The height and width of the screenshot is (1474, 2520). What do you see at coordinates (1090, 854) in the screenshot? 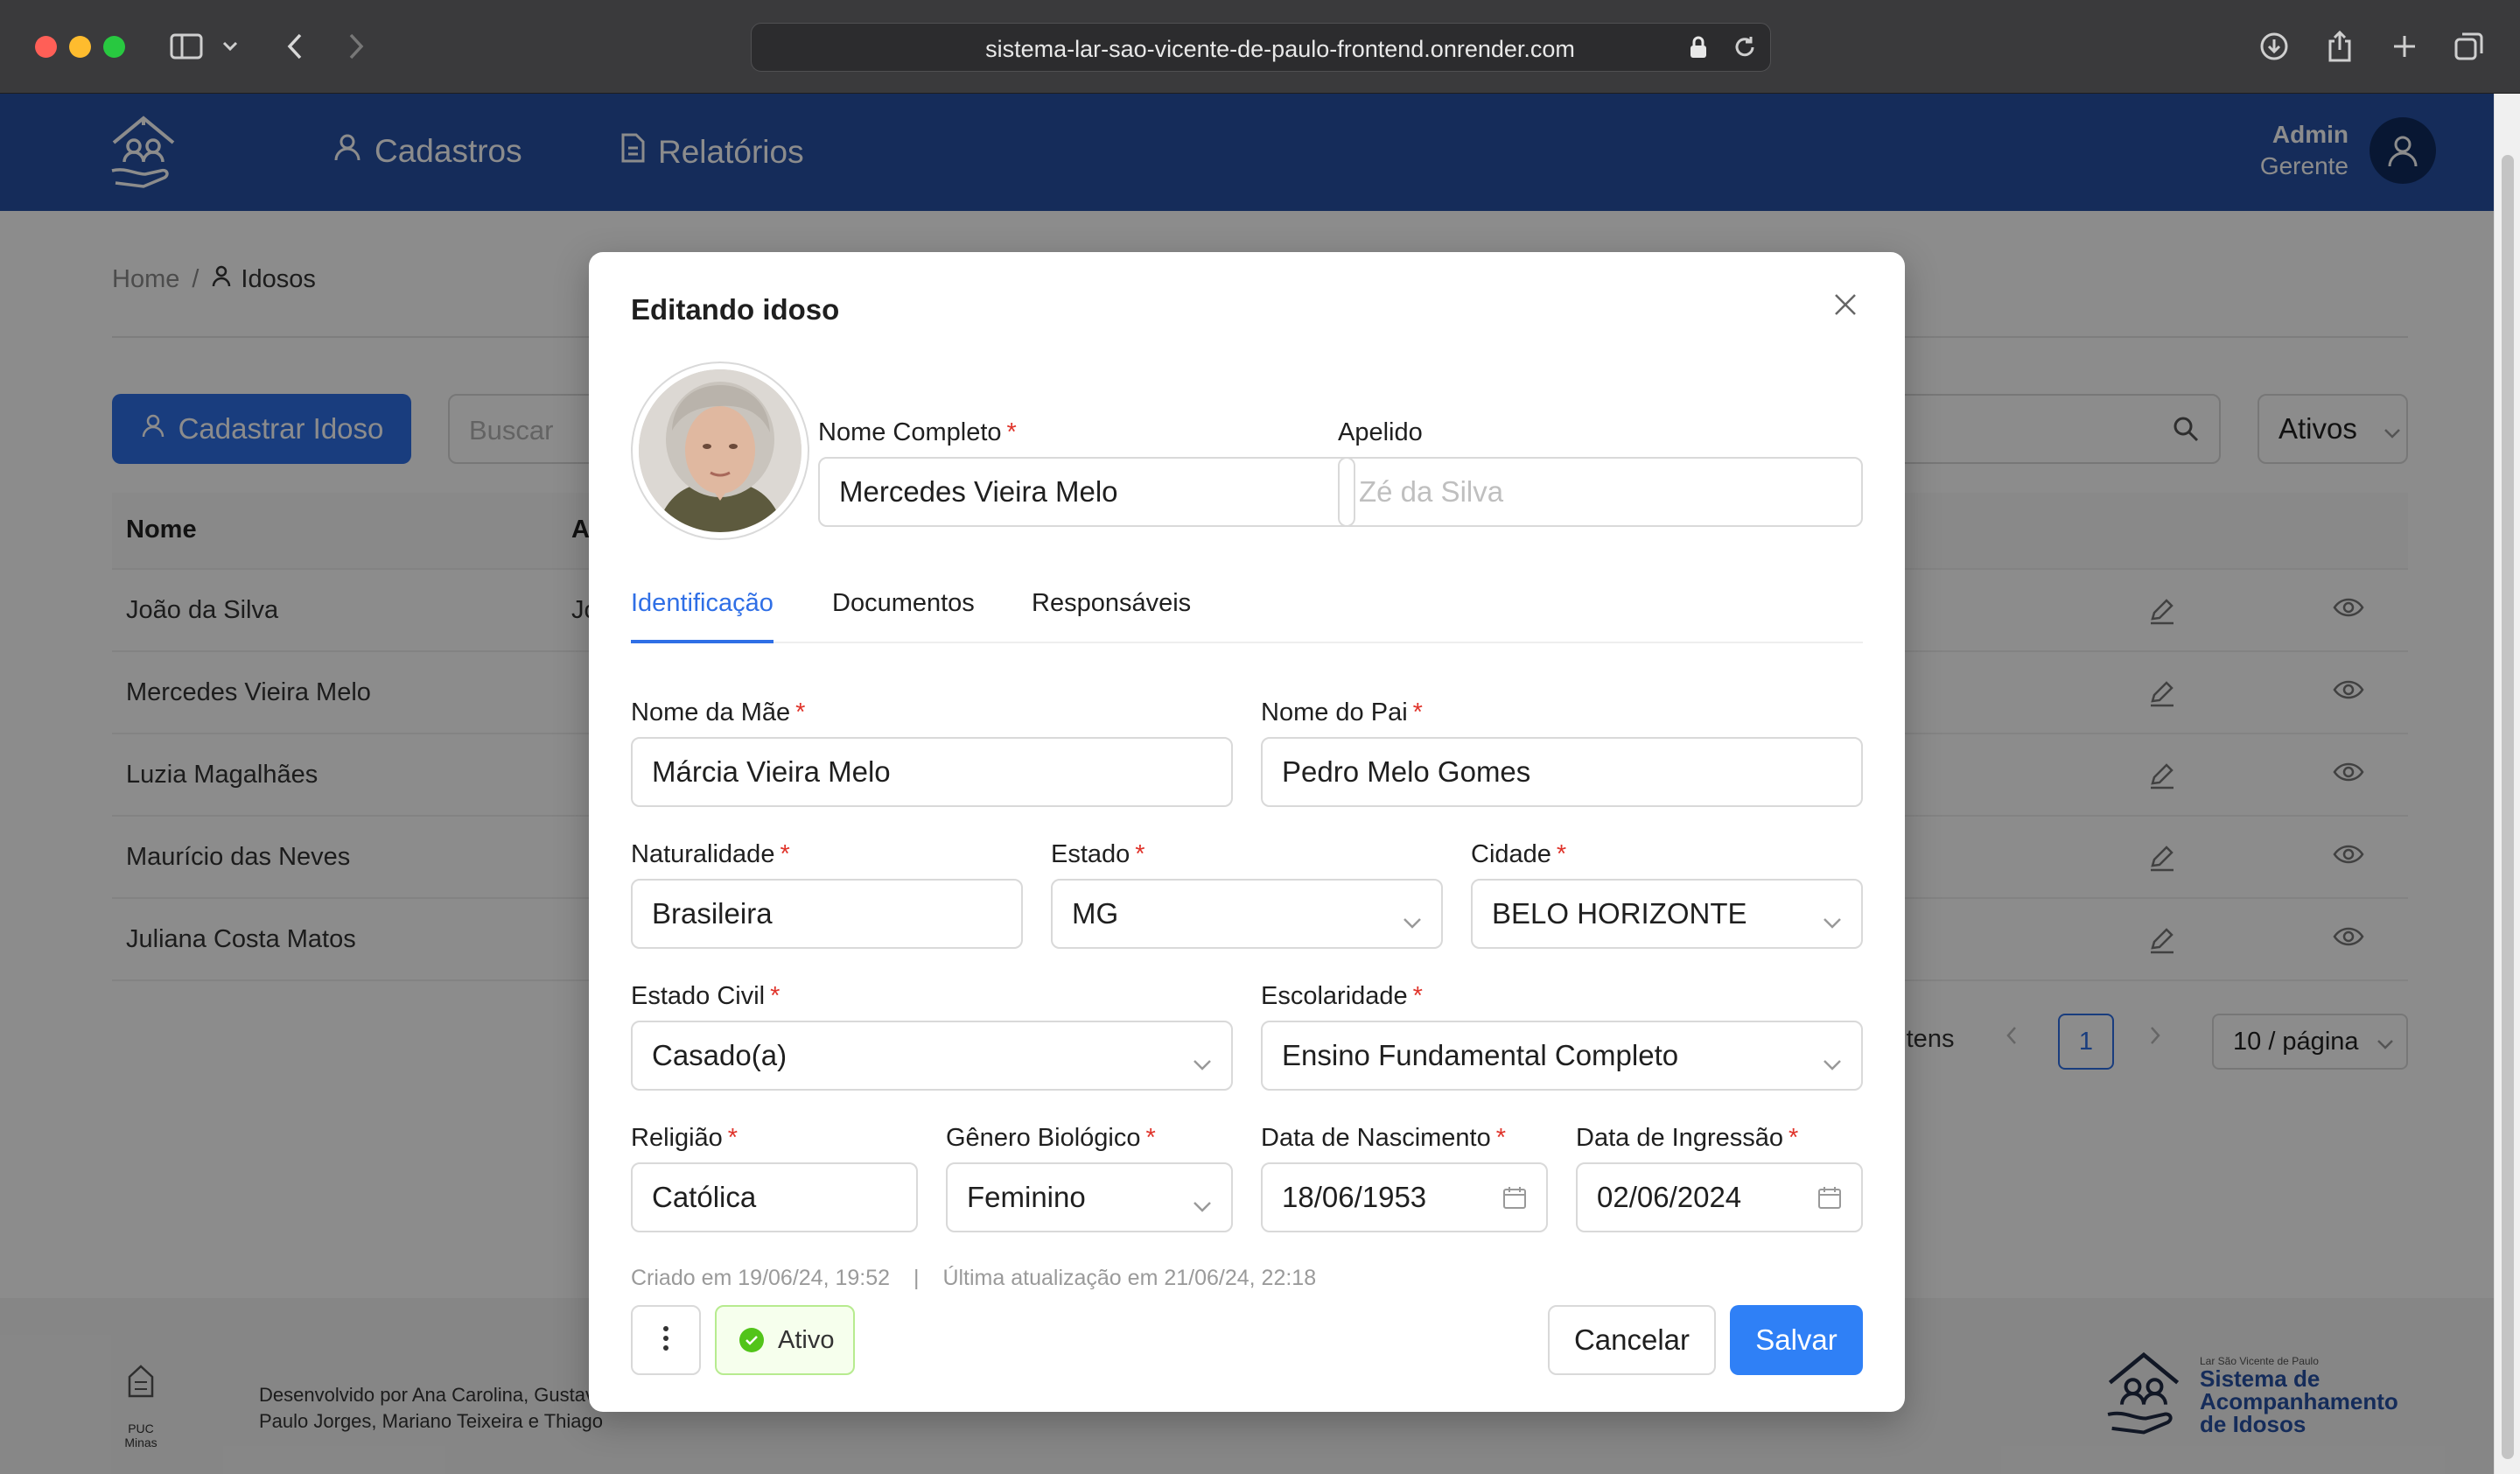
I see `state-label: Estado` at bounding box center [1090, 854].